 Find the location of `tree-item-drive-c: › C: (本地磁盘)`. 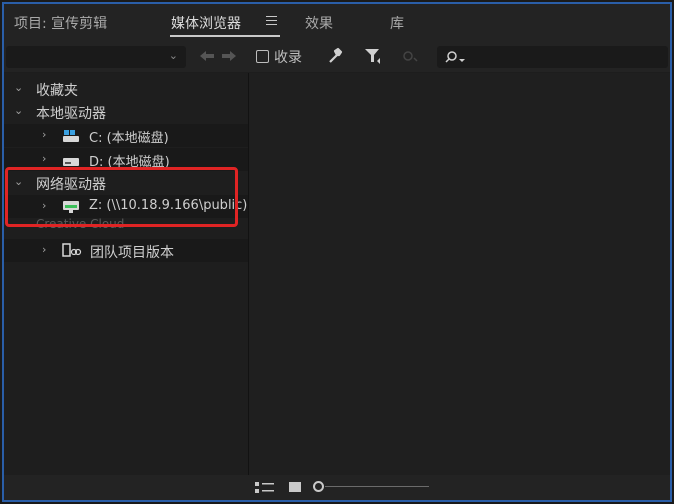

tree-item-drive-c: › C: (本地磁盘) is located at coordinates (126, 135).